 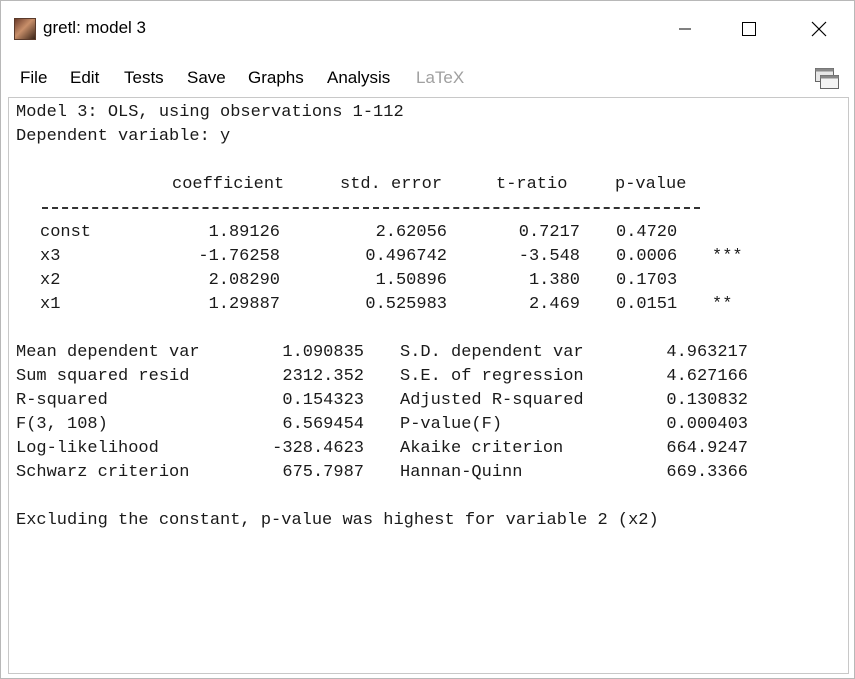 I want to click on menu-edit: Edit, so click(x=84, y=78).